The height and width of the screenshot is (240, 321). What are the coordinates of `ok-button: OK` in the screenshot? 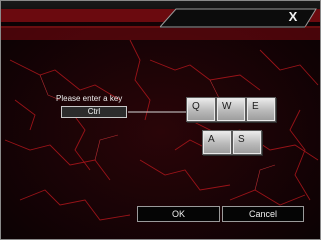 It's located at (178, 214).